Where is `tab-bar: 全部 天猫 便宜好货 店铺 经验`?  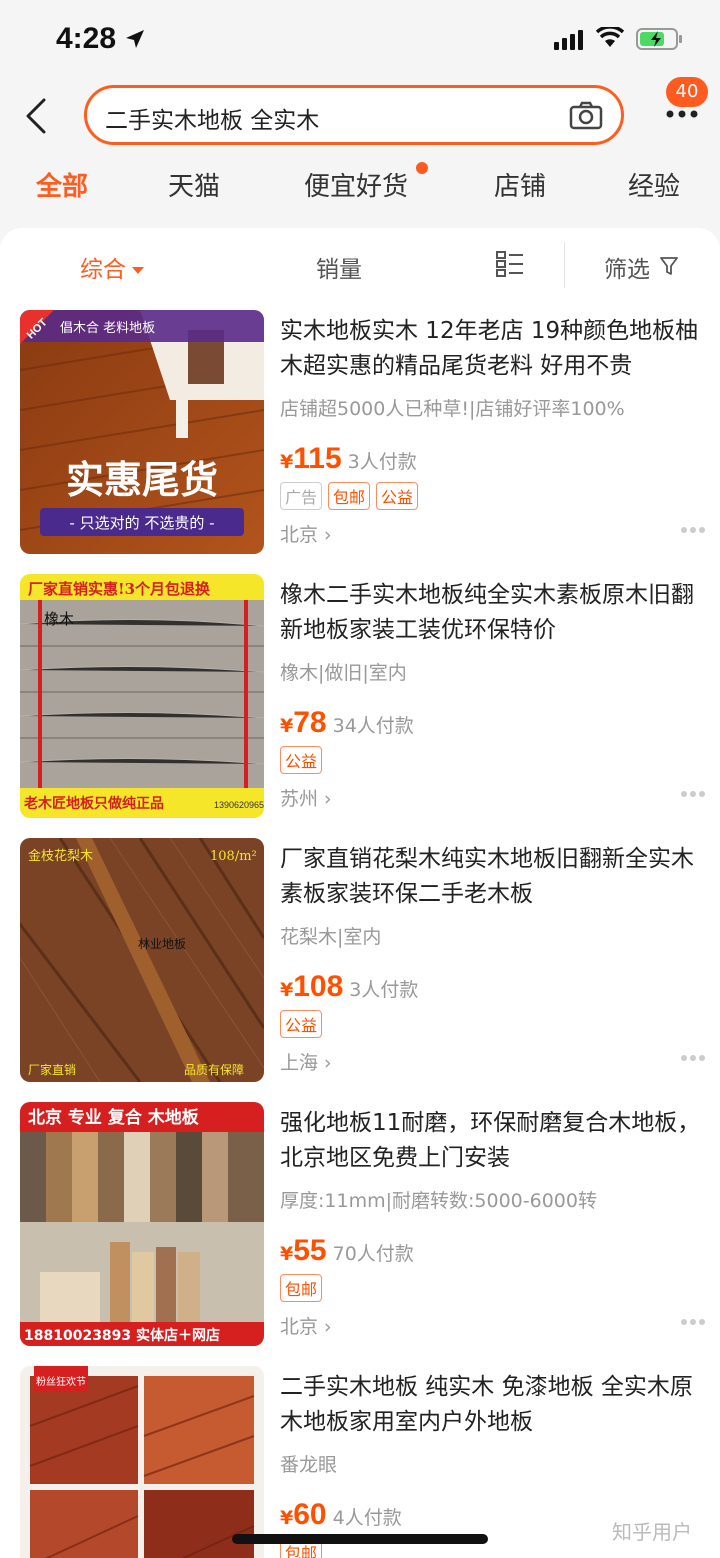 tab-bar: 全部 天猫 便宜好货 店铺 经验 is located at coordinates (360, 189).